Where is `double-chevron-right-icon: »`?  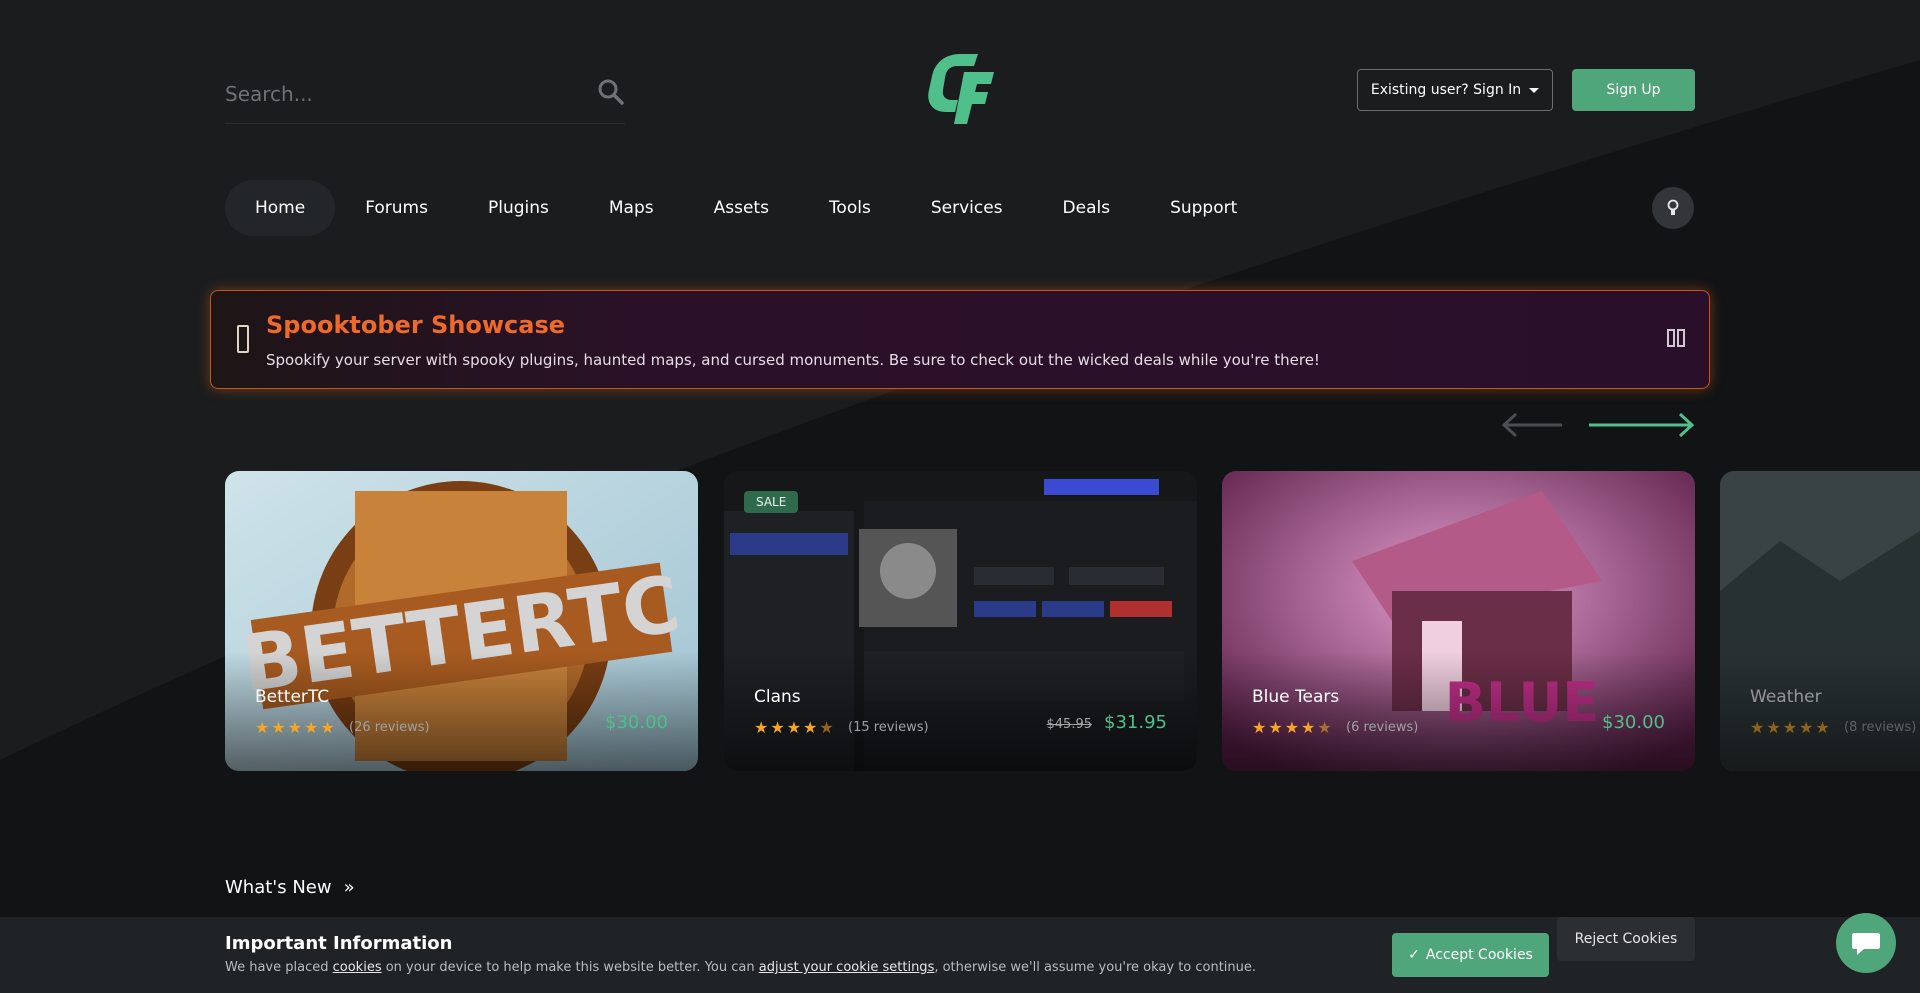 double-chevron-right-icon: » is located at coordinates (349, 887).